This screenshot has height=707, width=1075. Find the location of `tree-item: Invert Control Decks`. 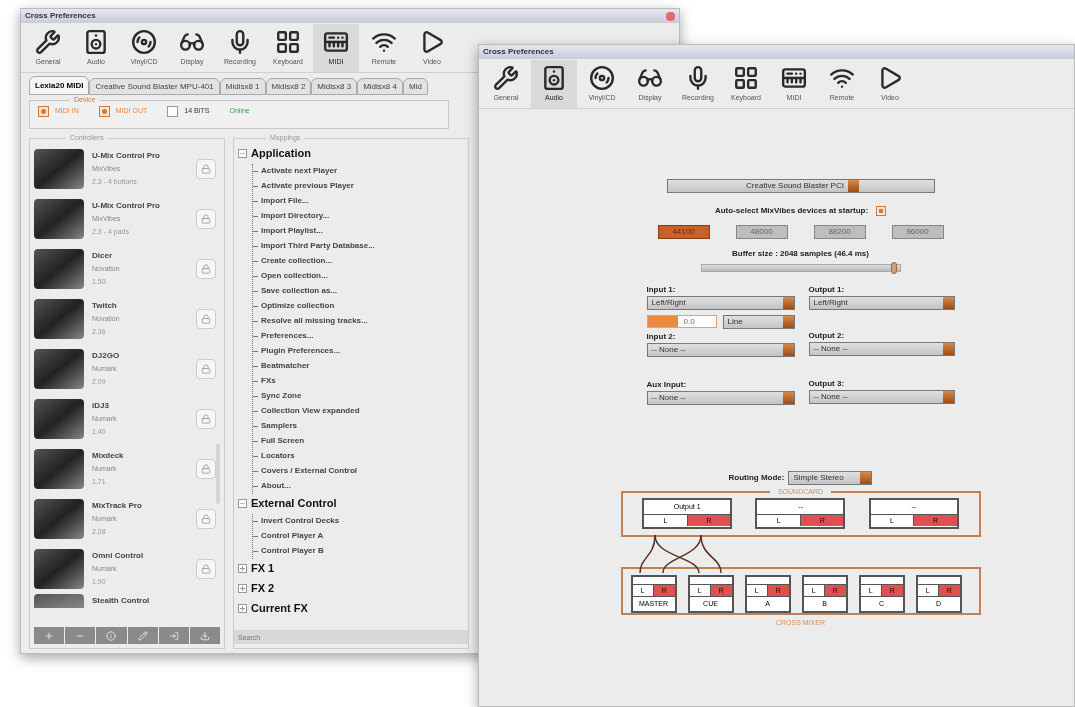

tree-item: Invert Control Decks is located at coordinates (299, 521).